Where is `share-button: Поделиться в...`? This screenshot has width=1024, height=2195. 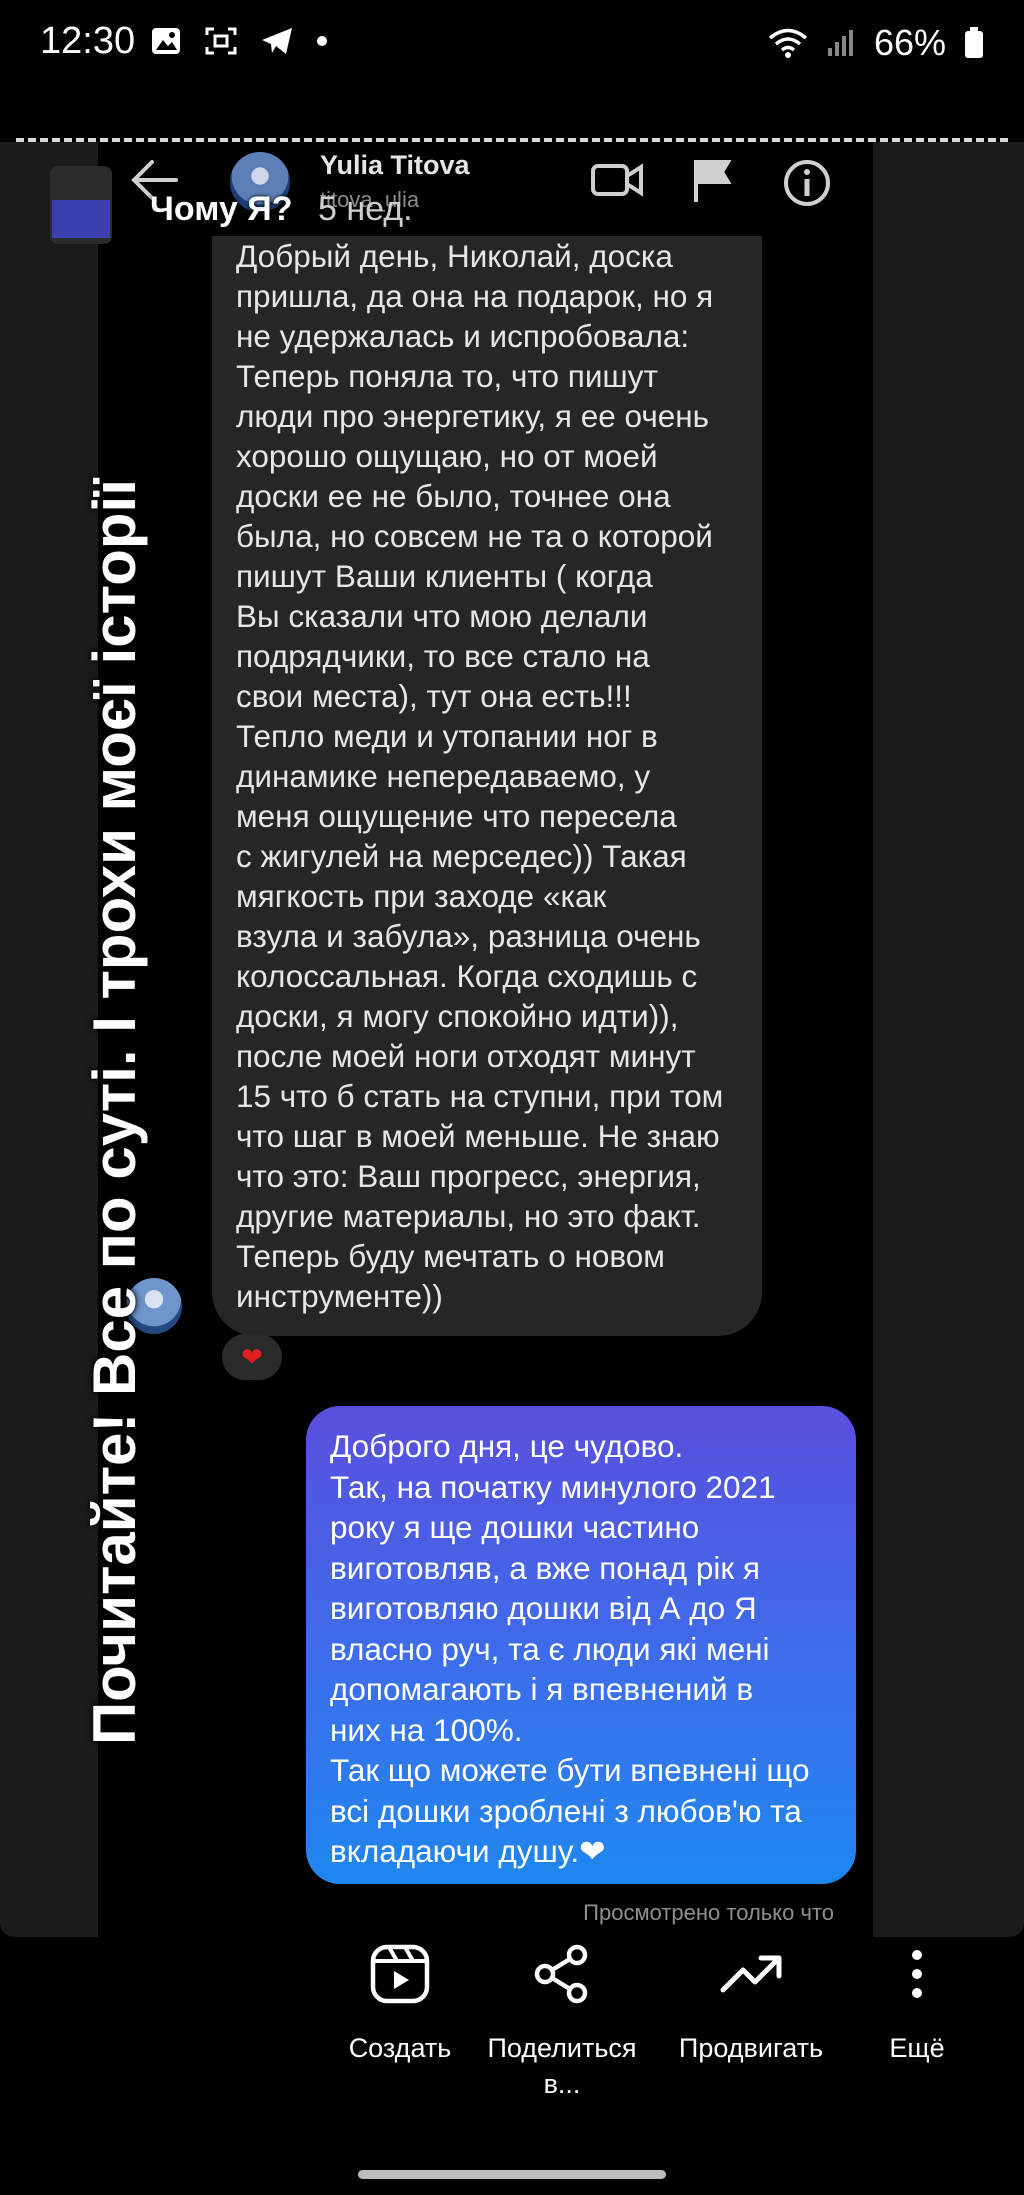 share-button: Поделиться в... is located at coordinates (562, 2020).